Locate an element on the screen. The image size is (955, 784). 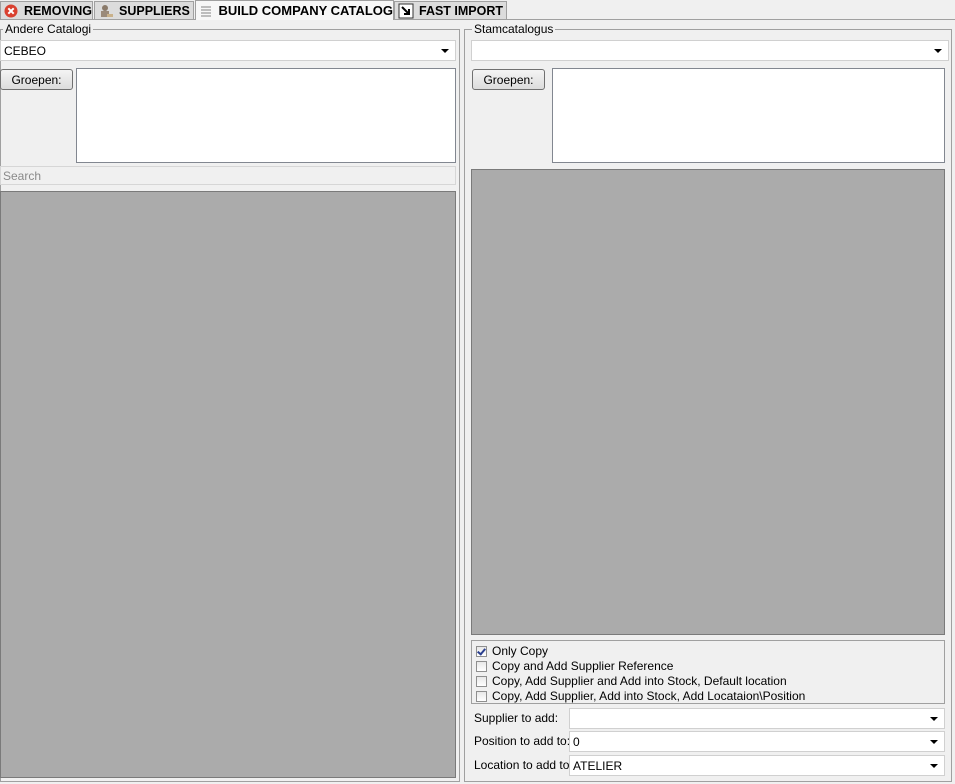
tab-fast-import: FAST IMPORT is located at coordinates (450, 10).